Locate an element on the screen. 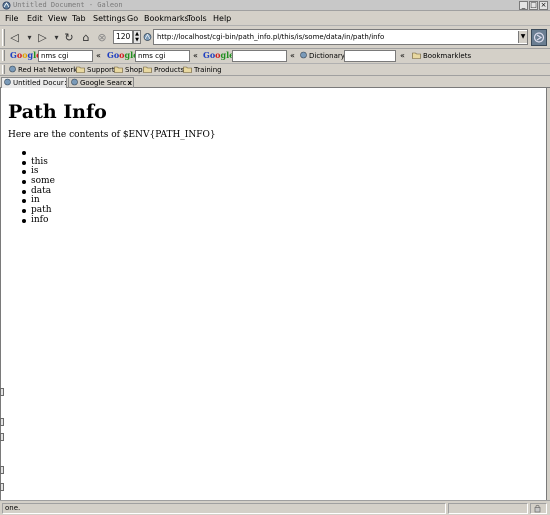  dictionary-label: Dictionary is located at coordinates (322, 56).